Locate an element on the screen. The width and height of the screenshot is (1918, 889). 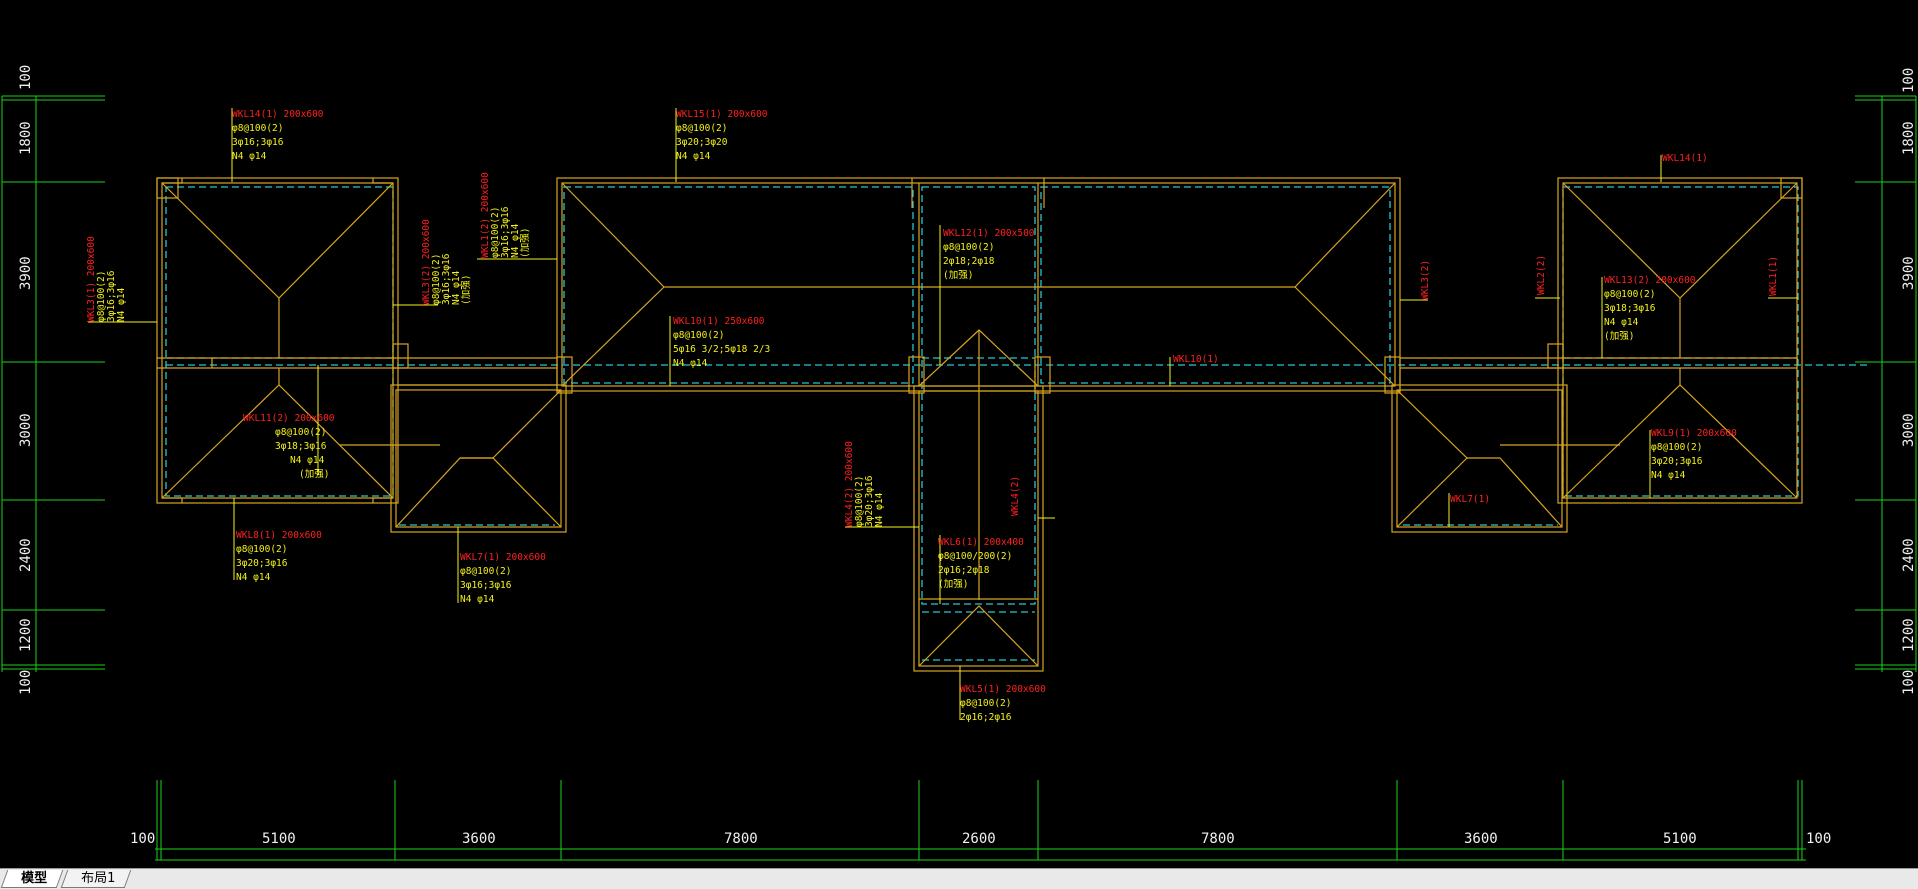
beam-tag-wkl4: WKL4(2) is located at coordinates (1015, 496).